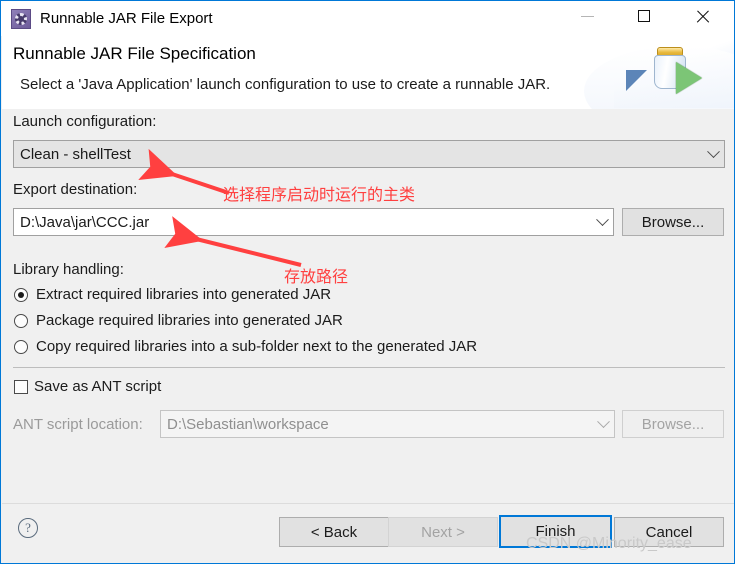 This screenshot has height=564, width=735. Describe the element at coordinates (85, 222) in the screenshot. I see `export-destination-value: D:\Java\jar\CCC.jar` at that location.